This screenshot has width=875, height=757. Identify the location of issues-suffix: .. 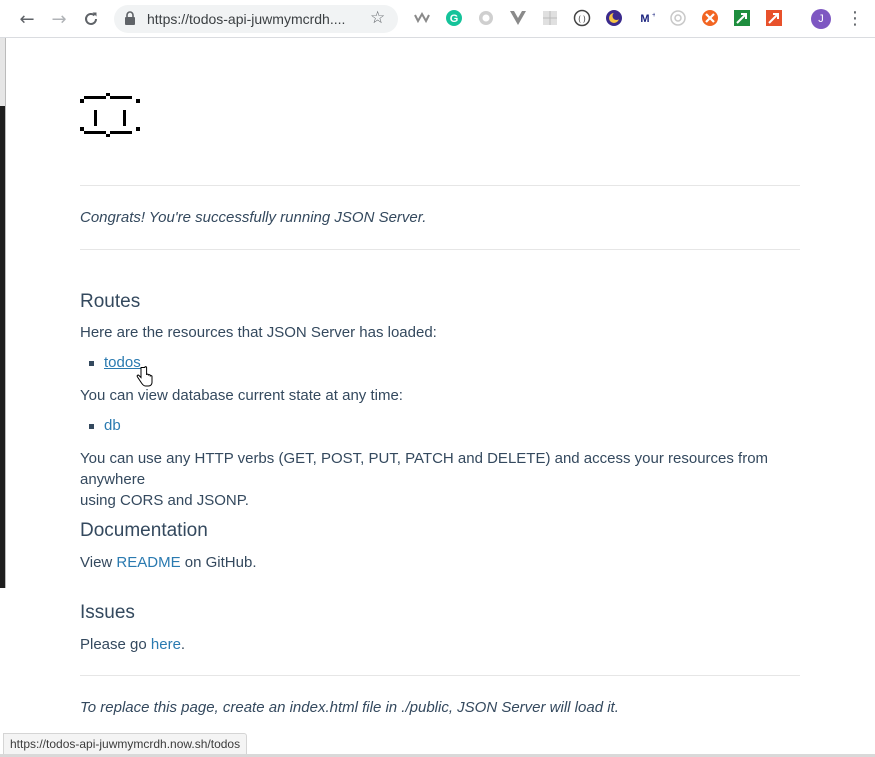
(183, 644).